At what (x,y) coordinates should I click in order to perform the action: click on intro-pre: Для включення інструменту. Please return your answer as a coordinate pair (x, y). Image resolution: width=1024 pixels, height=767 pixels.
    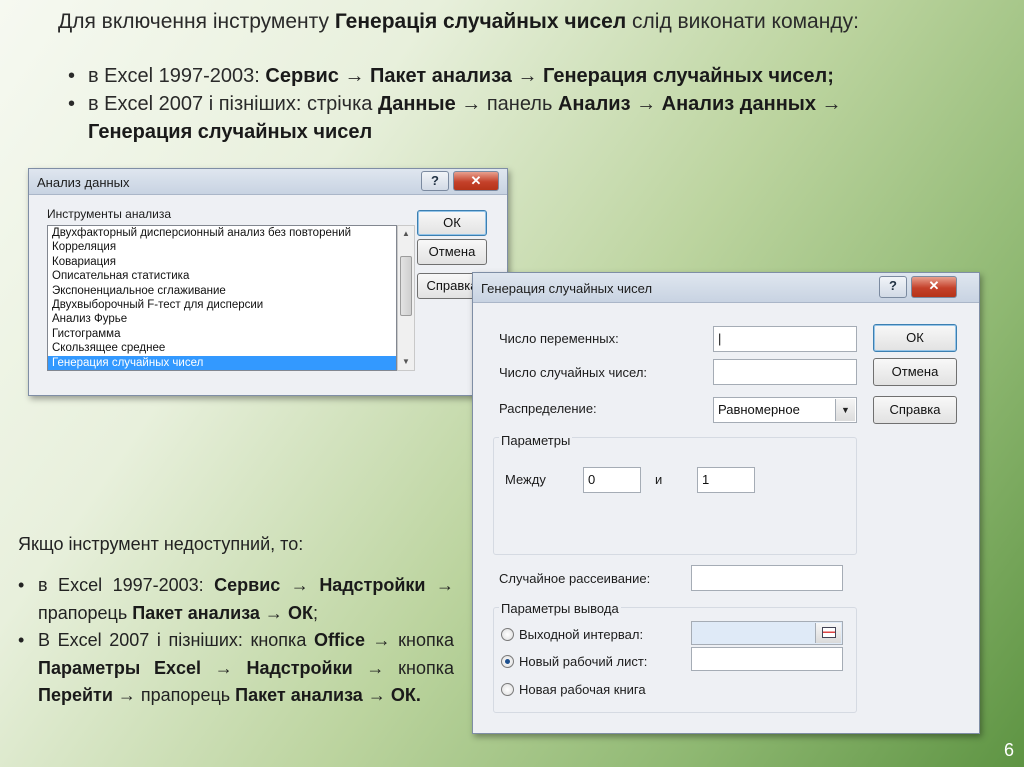
    Looking at the image, I should click on (196, 21).